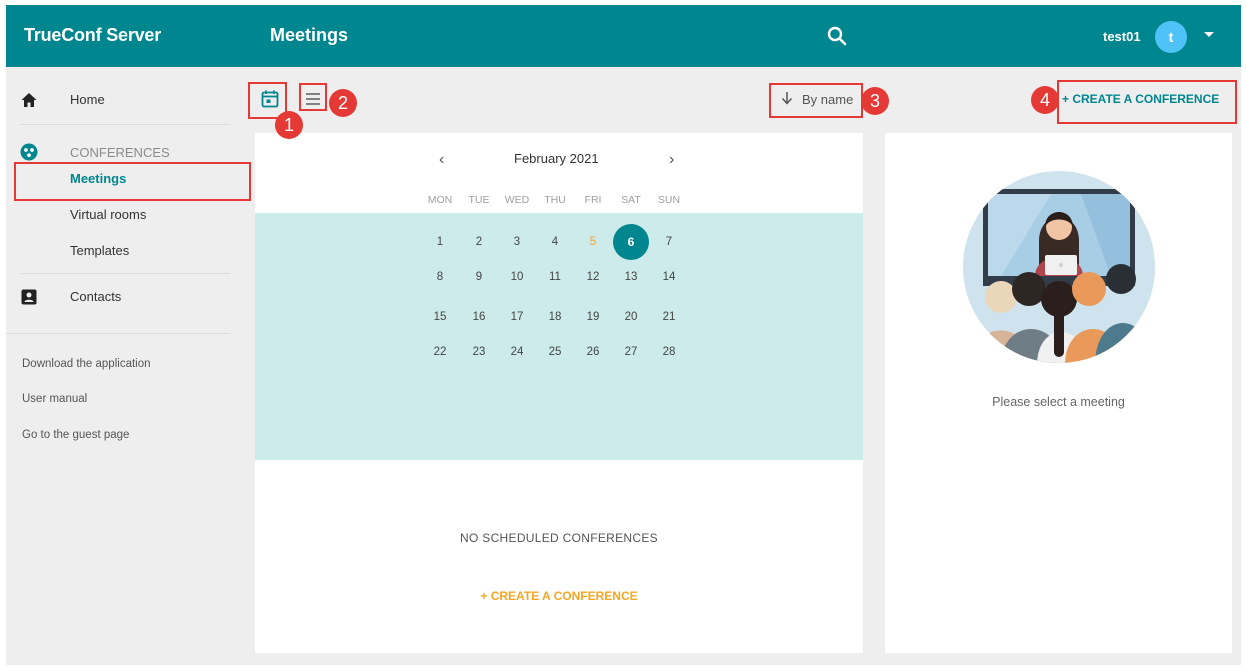  What do you see at coordinates (671, 160) in the screenshot?
I see `chevron-right-icon: ›` at bounding box center [671, 160].